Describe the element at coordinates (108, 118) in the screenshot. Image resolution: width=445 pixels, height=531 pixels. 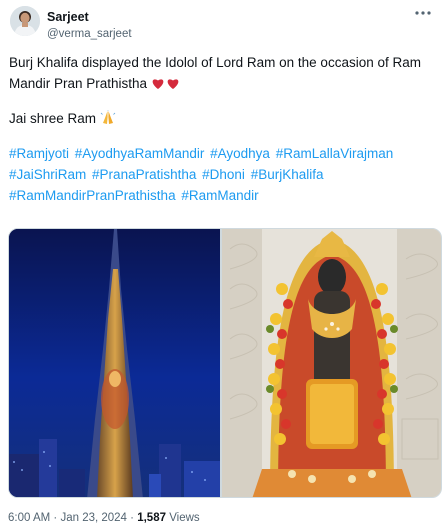
I see `folded-hands-emoji` at that location.